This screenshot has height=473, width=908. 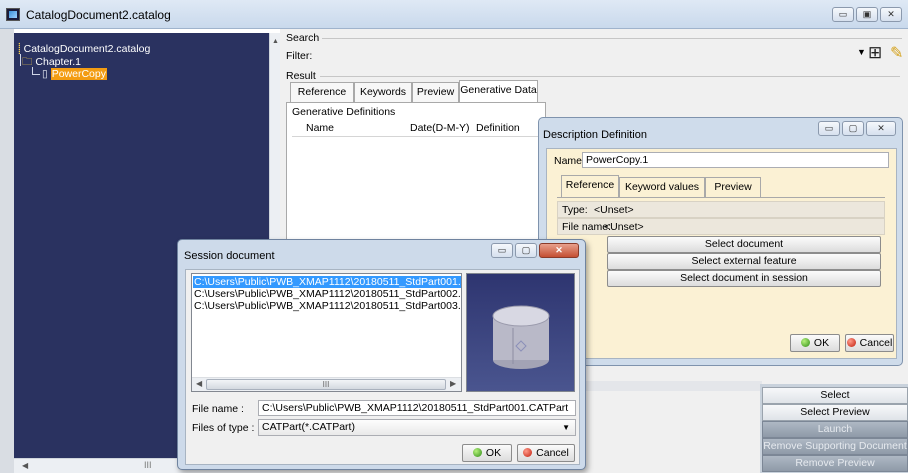 I want to click on window-controls: ▭ ▣ ✕, so click(x=867, y=14).